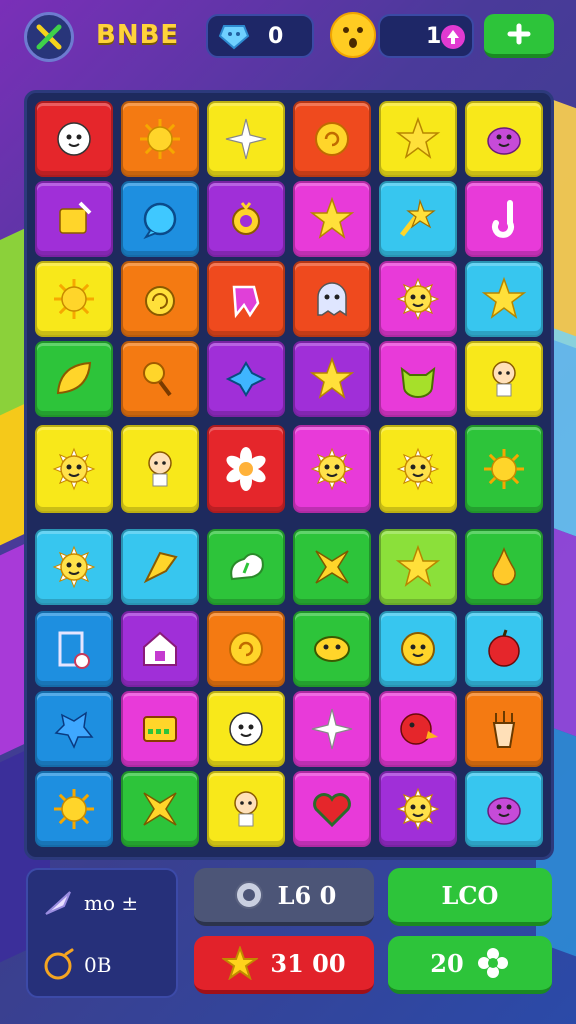 This screenshot has height=1024, width=576. I want to click on fish-icon, so click(332, 649).